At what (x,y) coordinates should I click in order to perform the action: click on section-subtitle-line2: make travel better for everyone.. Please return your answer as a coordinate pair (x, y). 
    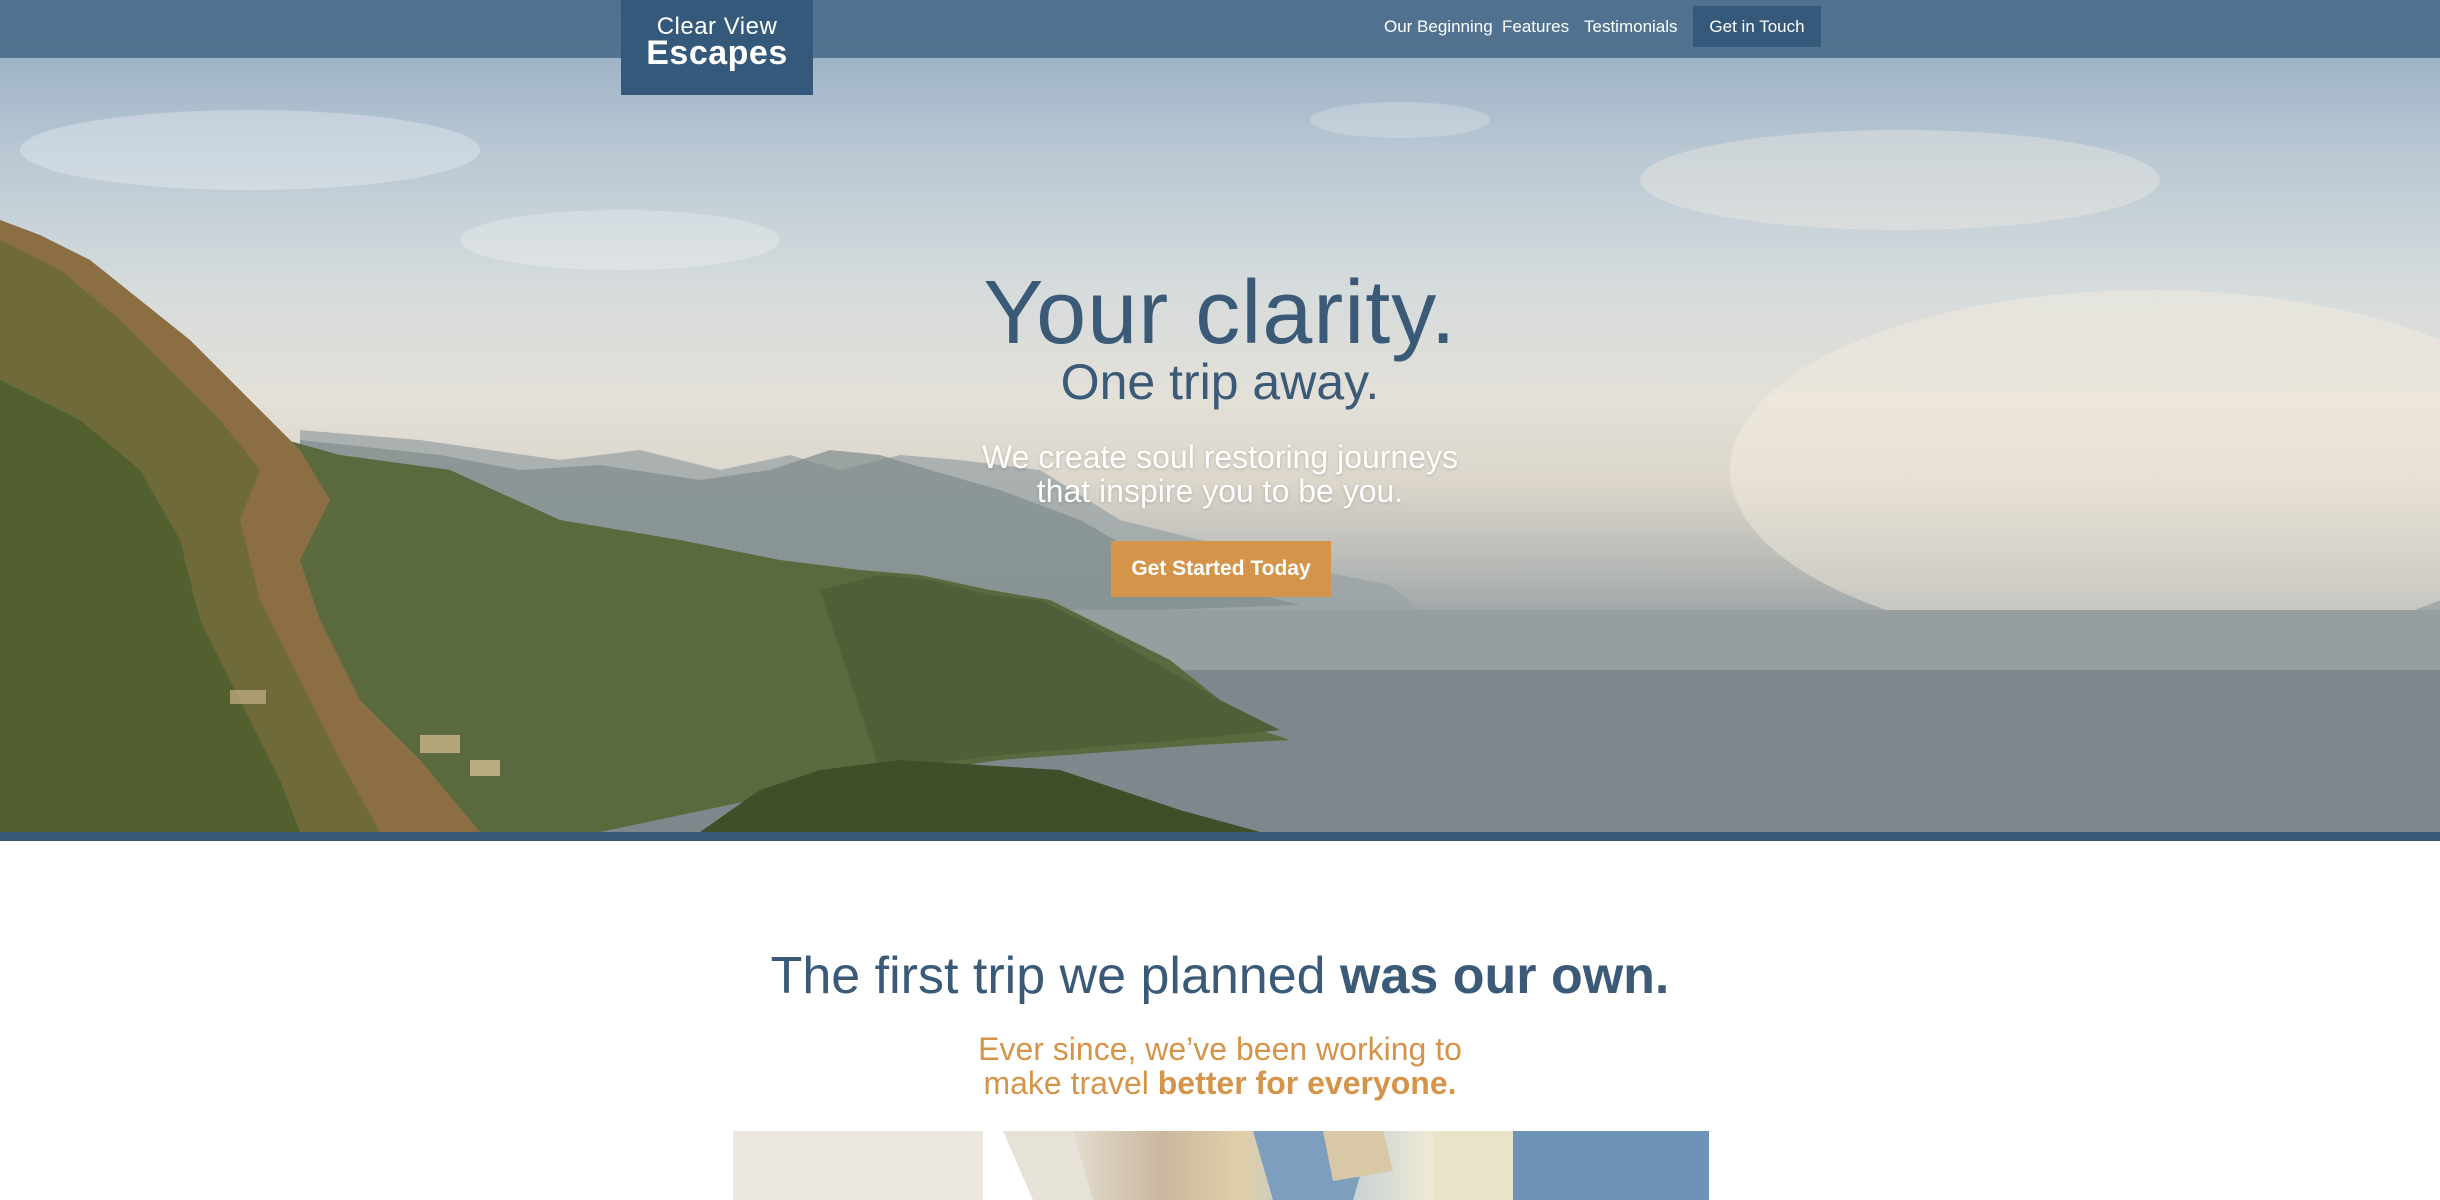
    Looking at the image, I should click on (1220, 1083).